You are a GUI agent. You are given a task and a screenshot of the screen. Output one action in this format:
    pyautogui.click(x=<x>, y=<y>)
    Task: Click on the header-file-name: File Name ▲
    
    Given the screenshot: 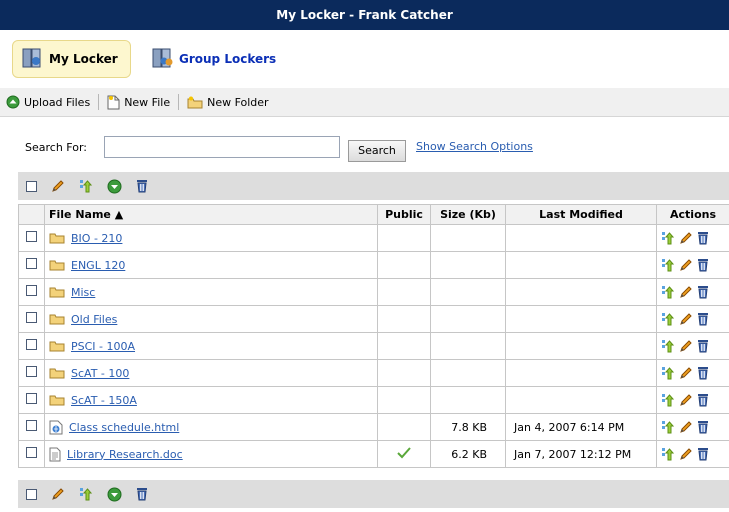 What is the action you would take?
    pyautogui.click(x=211, y=214)
    